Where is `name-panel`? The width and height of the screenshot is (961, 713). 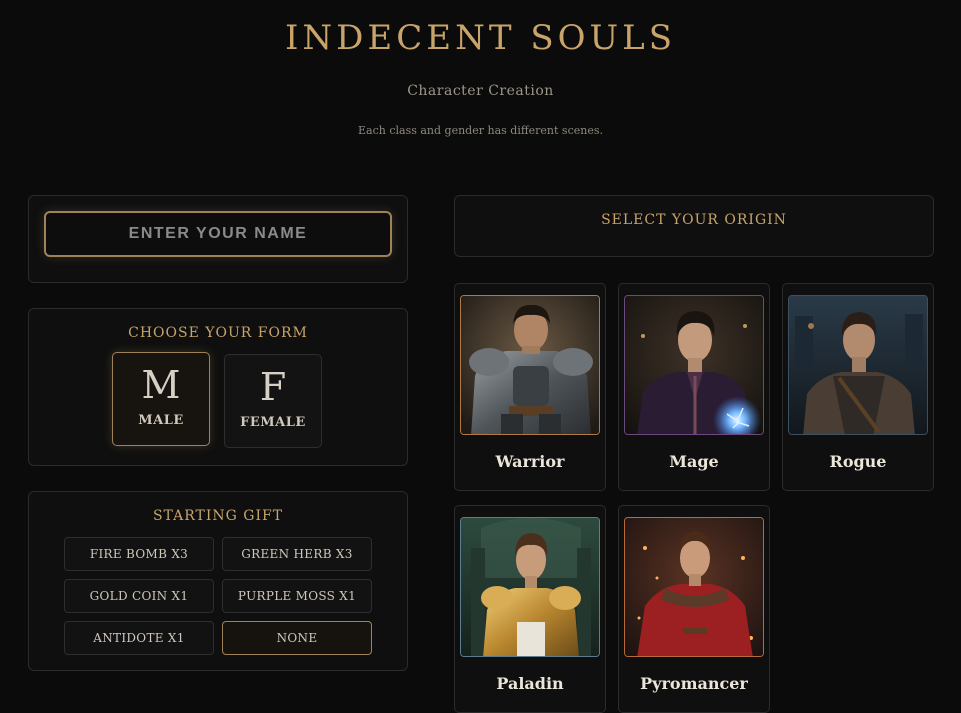
name-panel is located at coordinates (218, 239).